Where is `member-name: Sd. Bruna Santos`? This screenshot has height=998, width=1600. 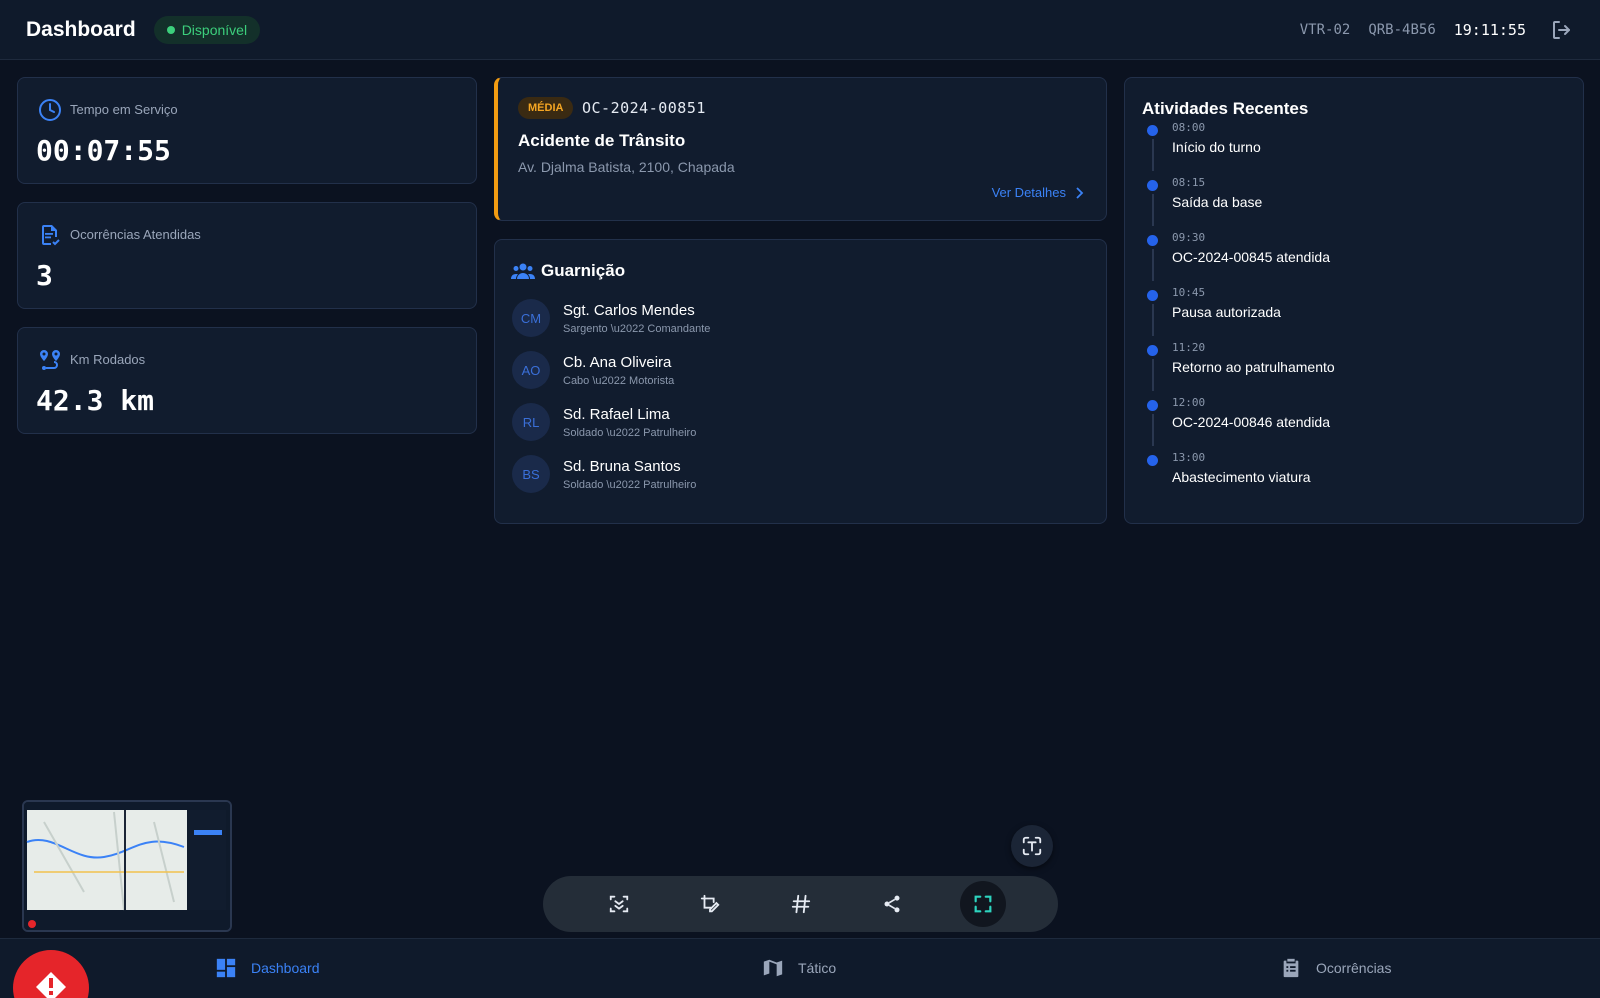 member-name: Sd. Bruna Santos is located at coordinates (622, 466).